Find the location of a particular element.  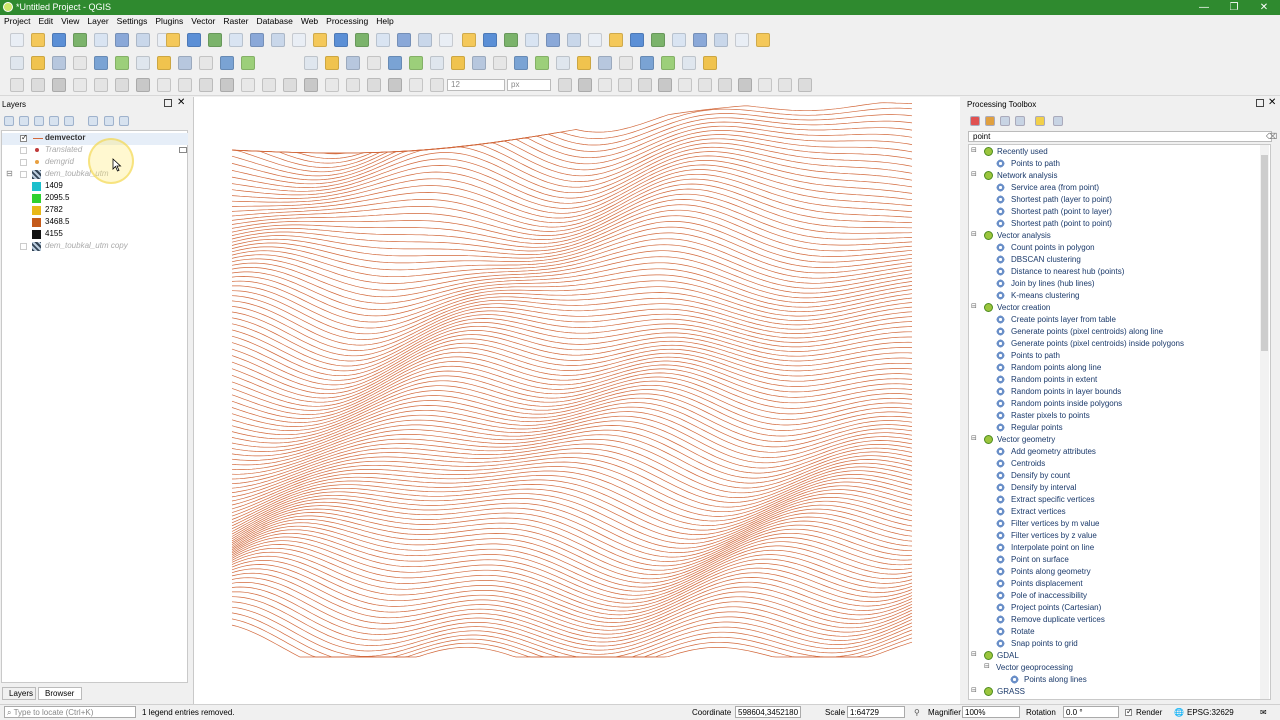

processing-algorithm-item: Interpolate point on line is located at coordinates (1114, 548).